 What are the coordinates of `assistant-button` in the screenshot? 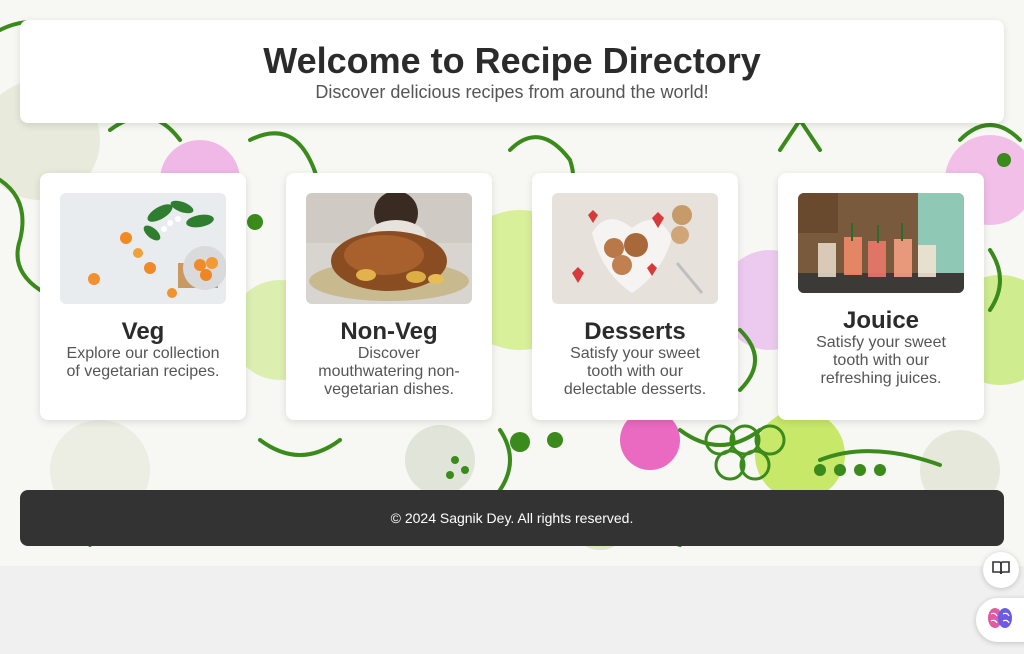 It's located at (1000, 620).